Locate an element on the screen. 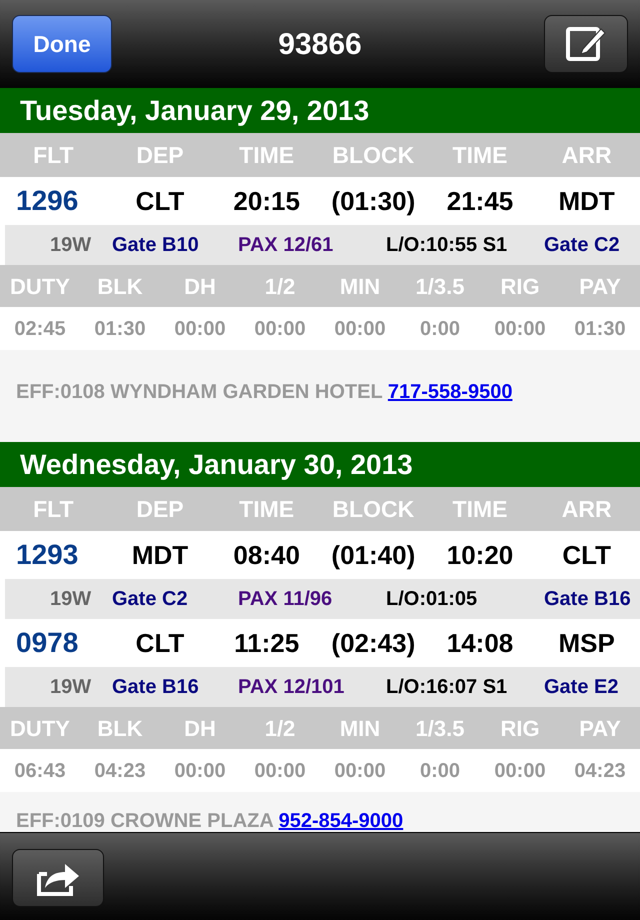  passenger-count: PAX 11/96 is located at coordinates (286, 599).